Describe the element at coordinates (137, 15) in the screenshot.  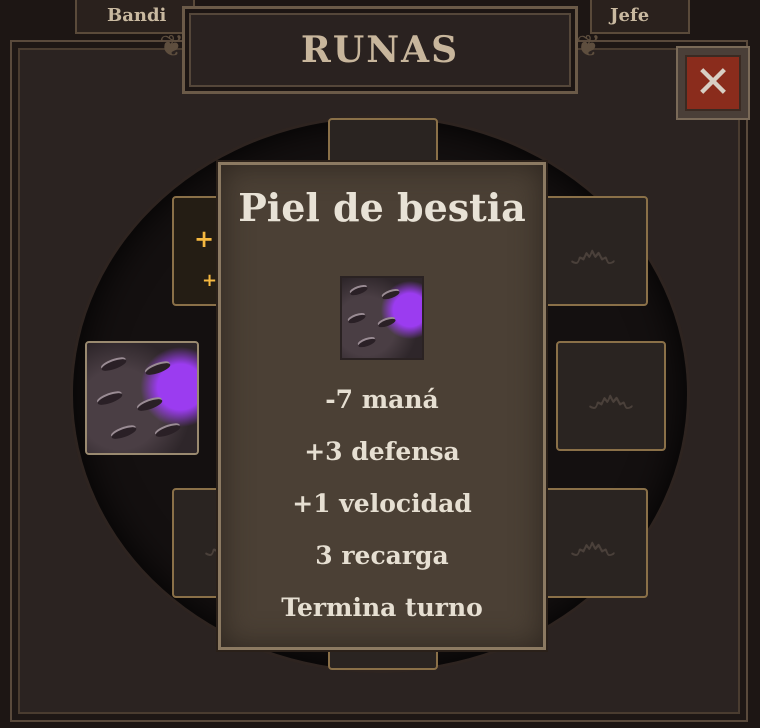
I see `tab-bandit-label: Bandi` at that location.